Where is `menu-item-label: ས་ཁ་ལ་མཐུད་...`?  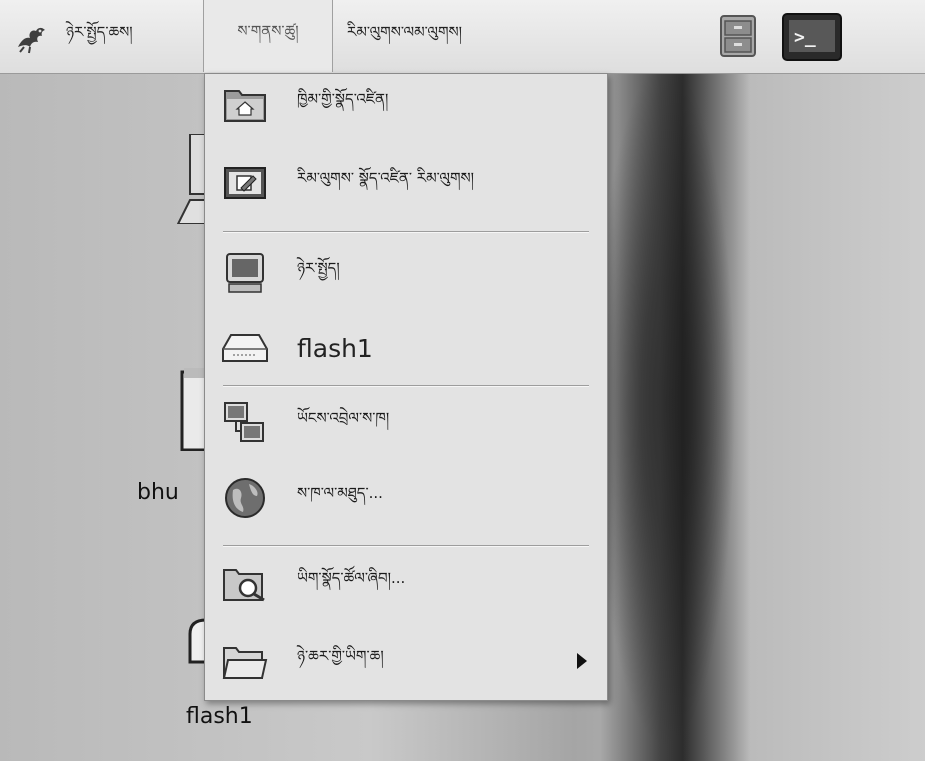
menu-item-label: ས་ཁ་ལ་མཐུད་... is located at coordinates (340, 493).